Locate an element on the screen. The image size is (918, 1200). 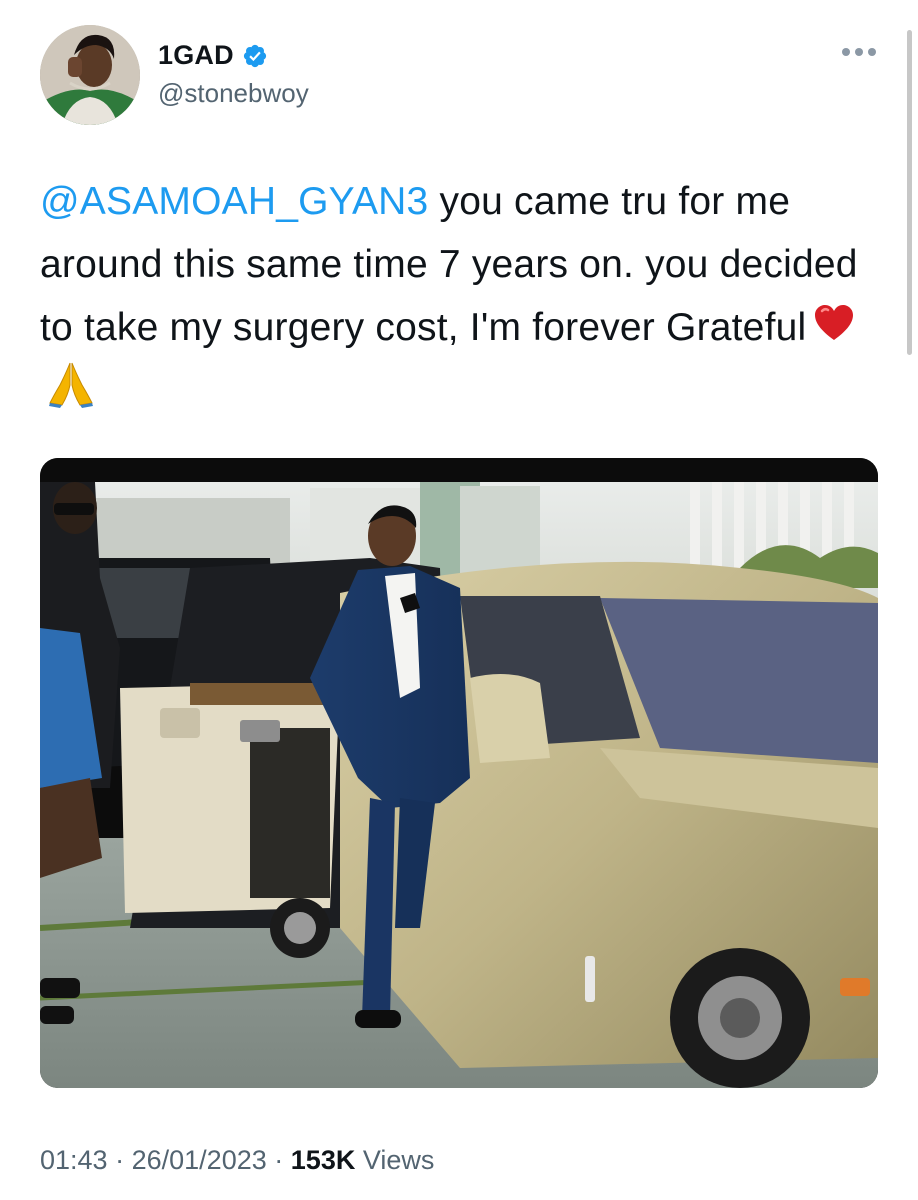
user-handle: @stonebwoy is located at coordinates (233, 93).